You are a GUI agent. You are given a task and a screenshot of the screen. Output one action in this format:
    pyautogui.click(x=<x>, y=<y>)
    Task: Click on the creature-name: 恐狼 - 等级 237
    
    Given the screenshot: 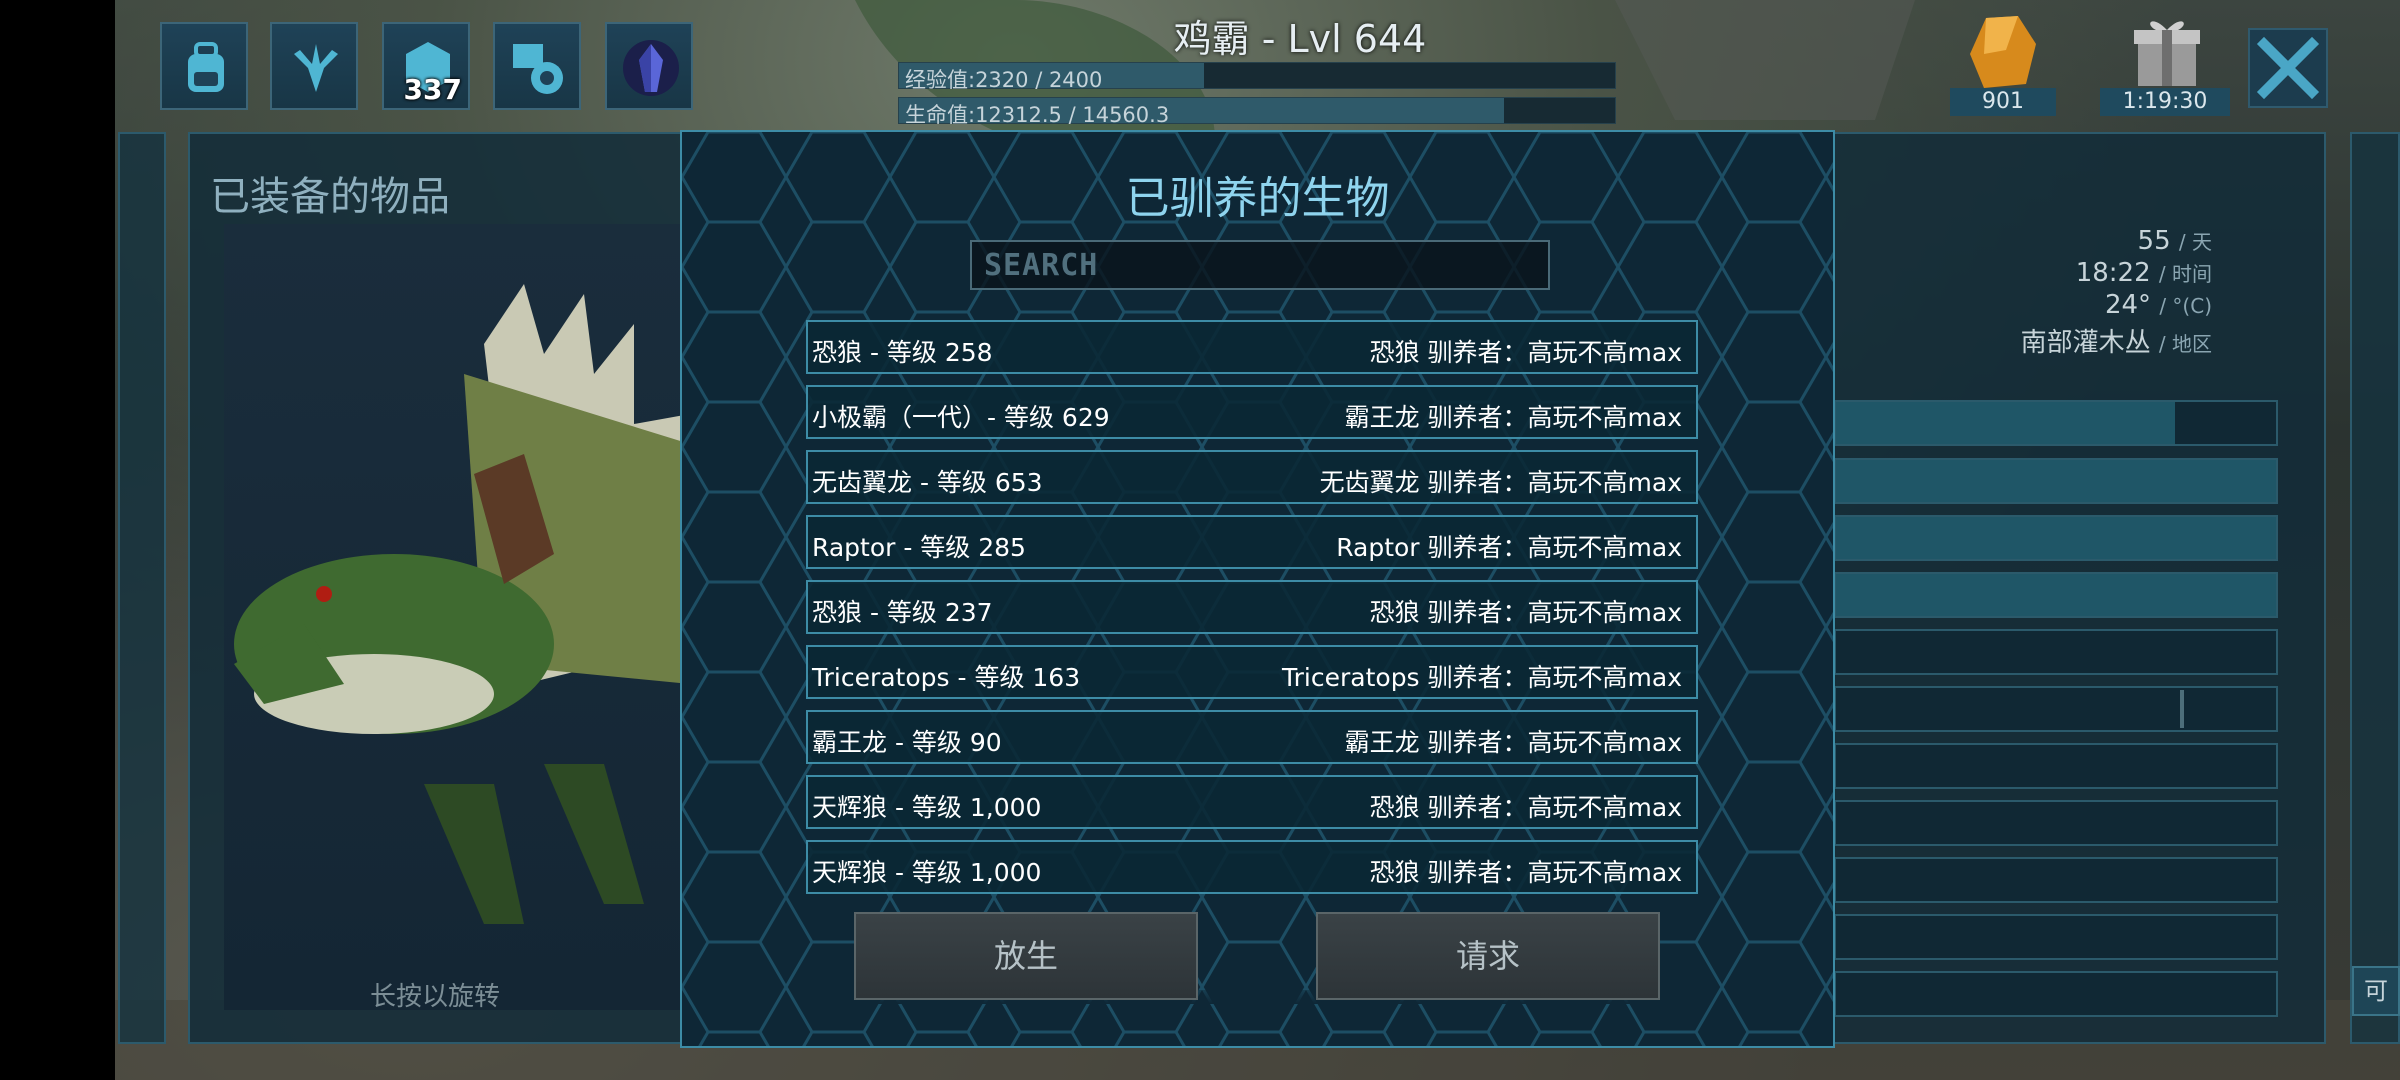 What is the action you would take?
    pyautogui.click(x=902, y=612)
    